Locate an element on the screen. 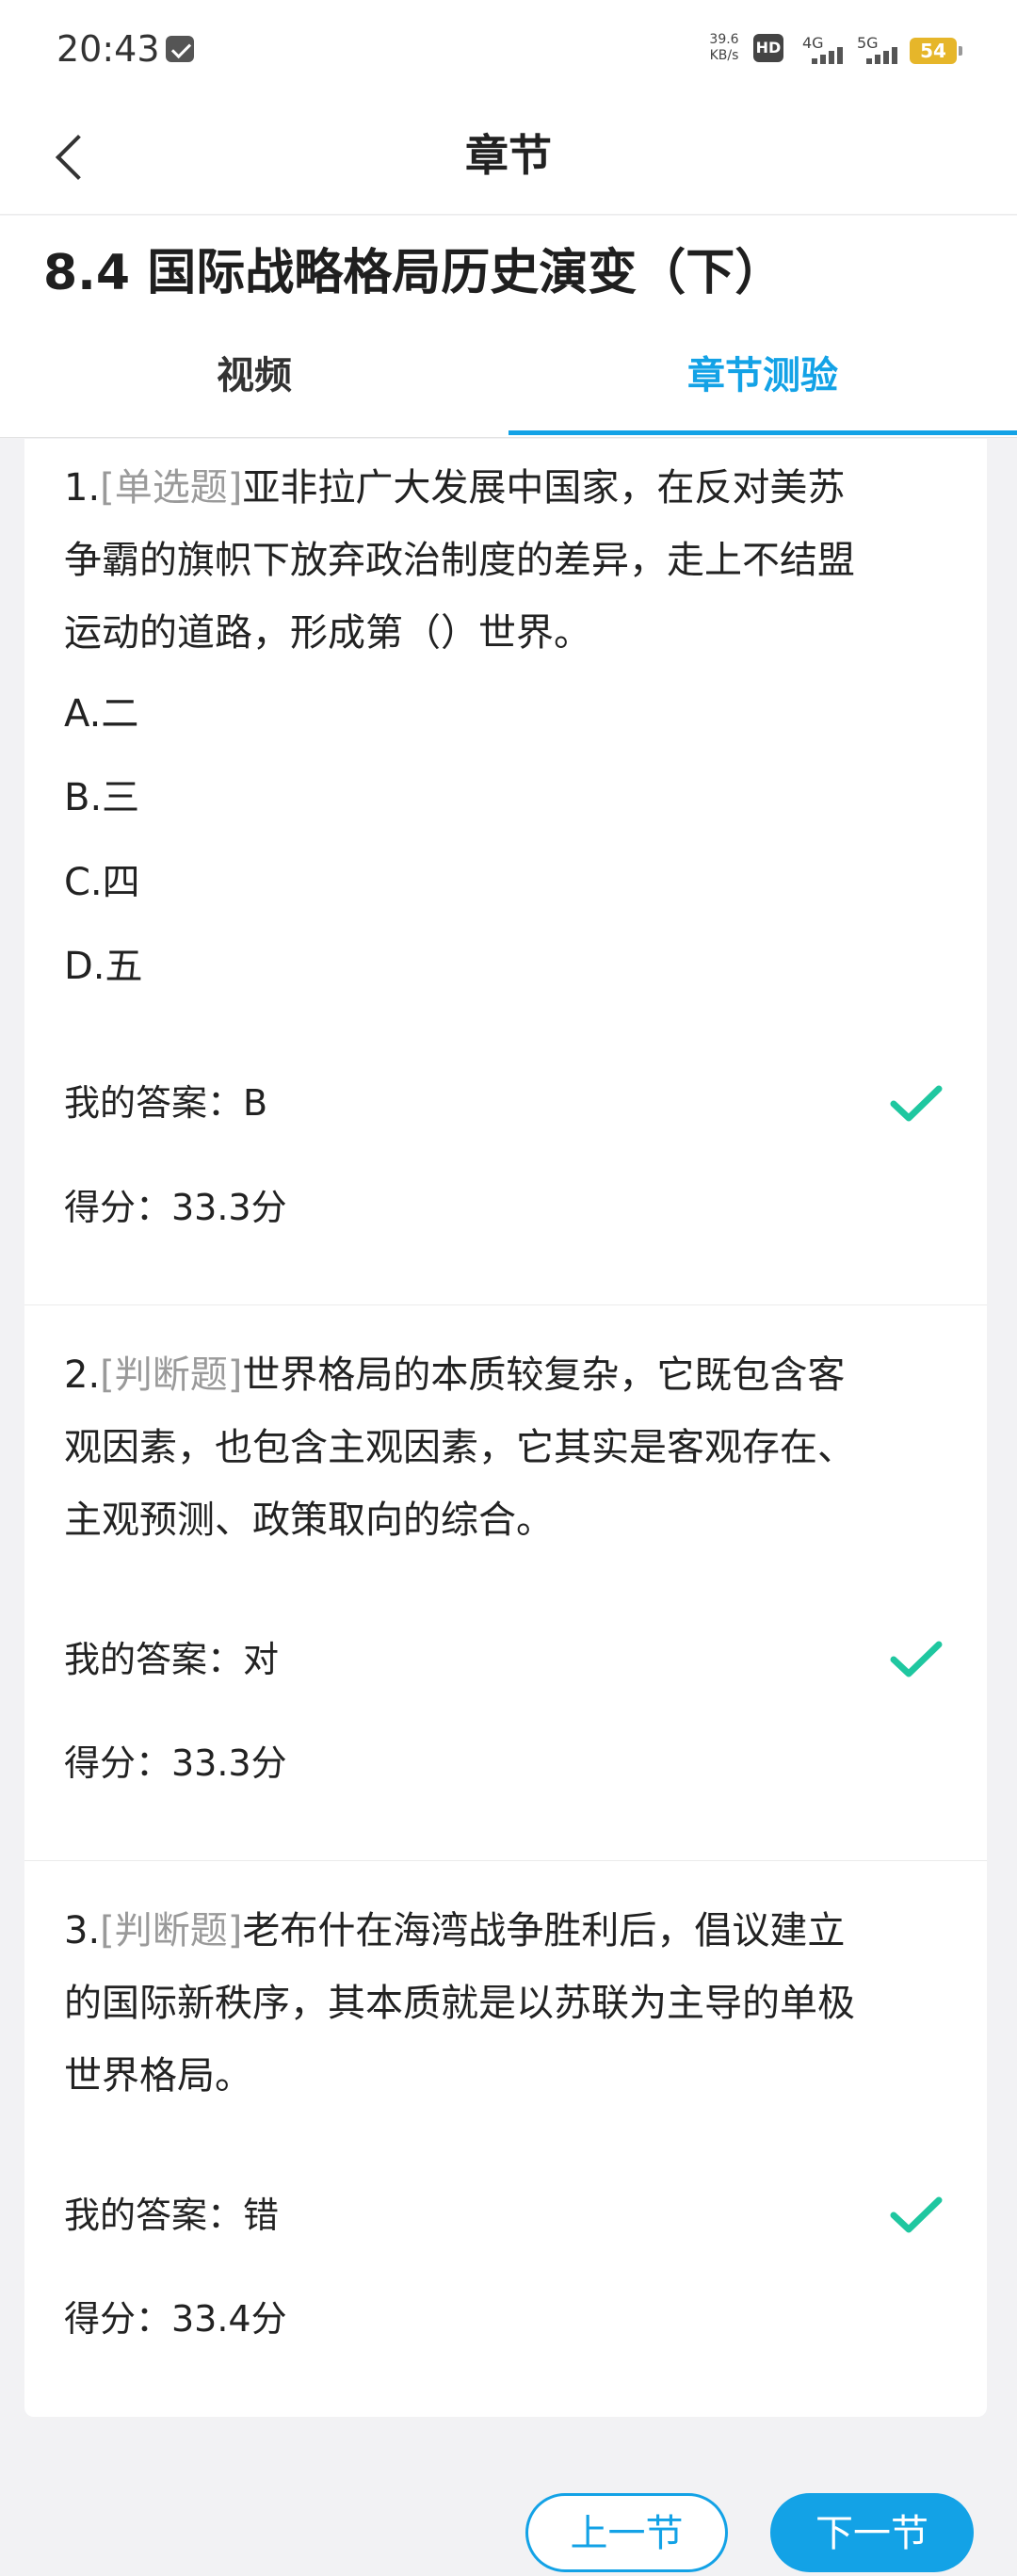  page-title: 章节 is located at coordinates (508, 155).